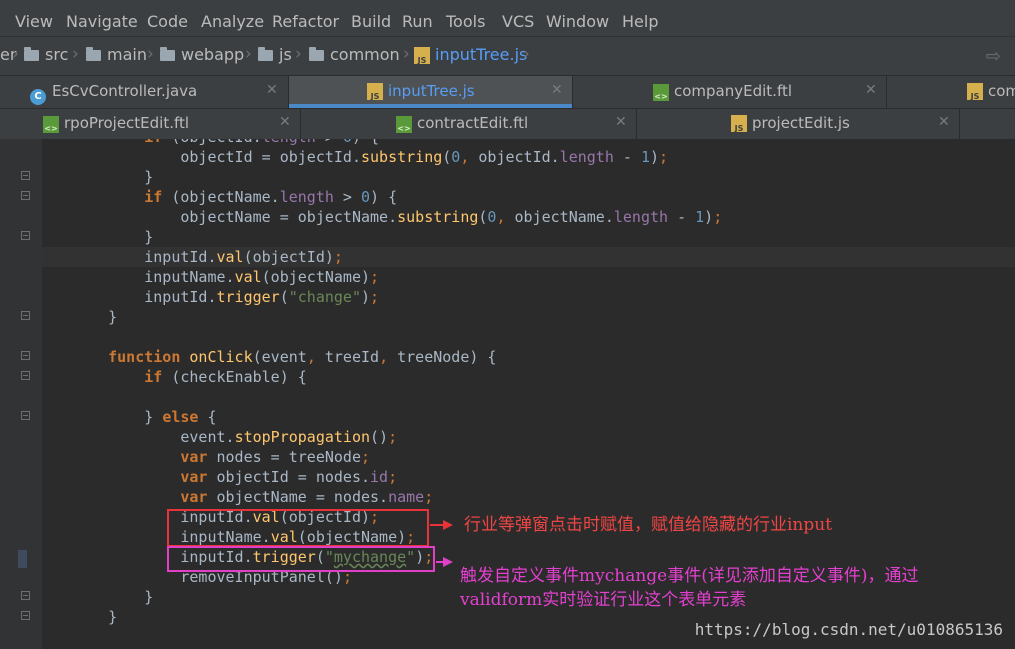 This screenshot has height=649, width=1015. What do you see at coordinates (234, 197) in the screenshot?
I see `code-line: if (objectName.length > 0) {` at bounding box center [234, 197].